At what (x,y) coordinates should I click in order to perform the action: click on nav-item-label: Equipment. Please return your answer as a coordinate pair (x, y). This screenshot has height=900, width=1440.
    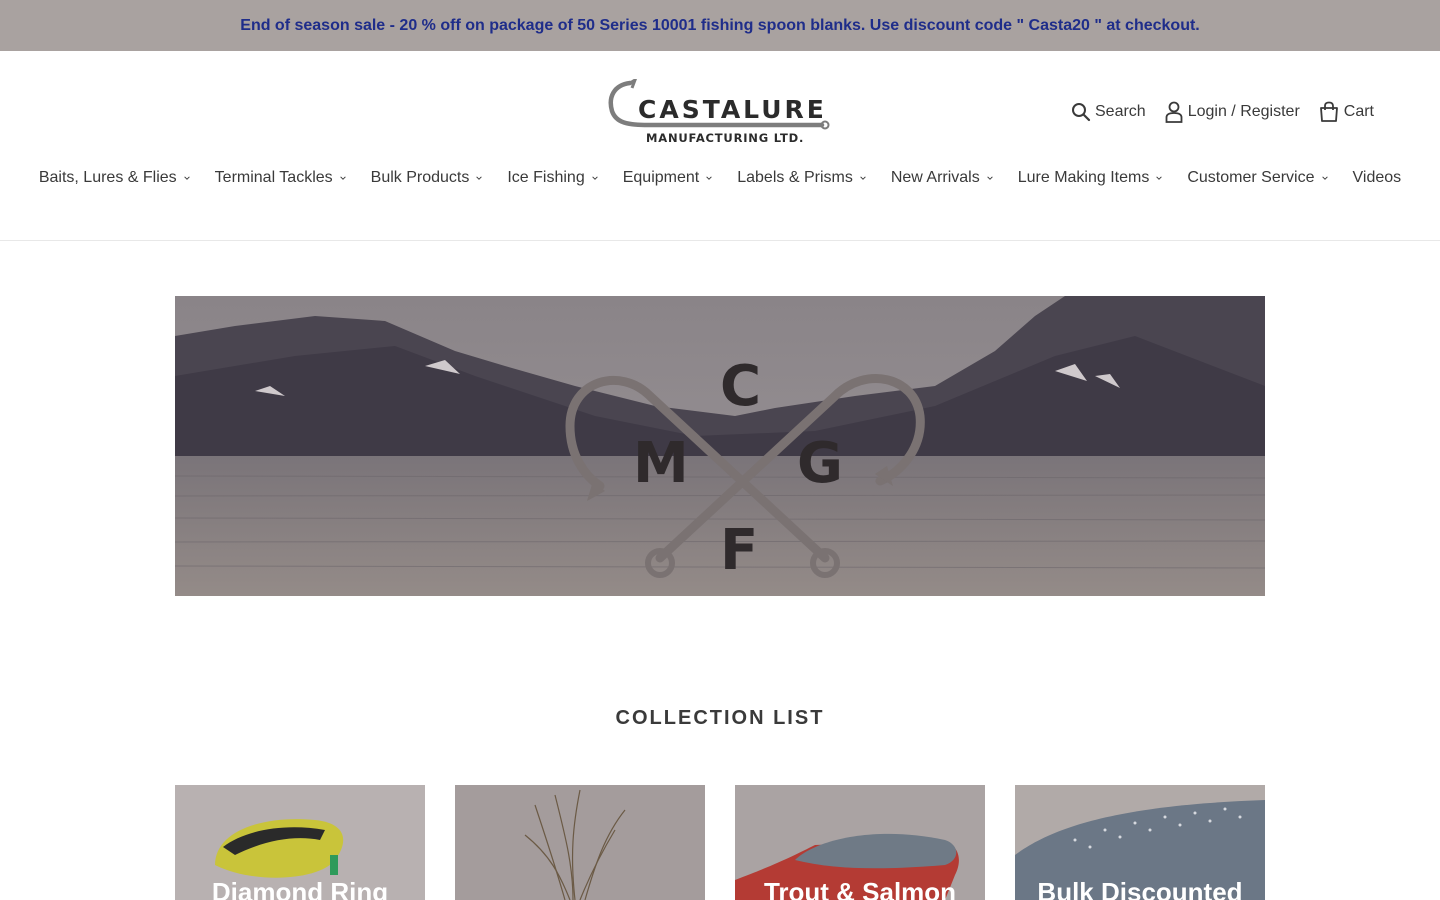
    Looking at the image, I should click on (661, 177).